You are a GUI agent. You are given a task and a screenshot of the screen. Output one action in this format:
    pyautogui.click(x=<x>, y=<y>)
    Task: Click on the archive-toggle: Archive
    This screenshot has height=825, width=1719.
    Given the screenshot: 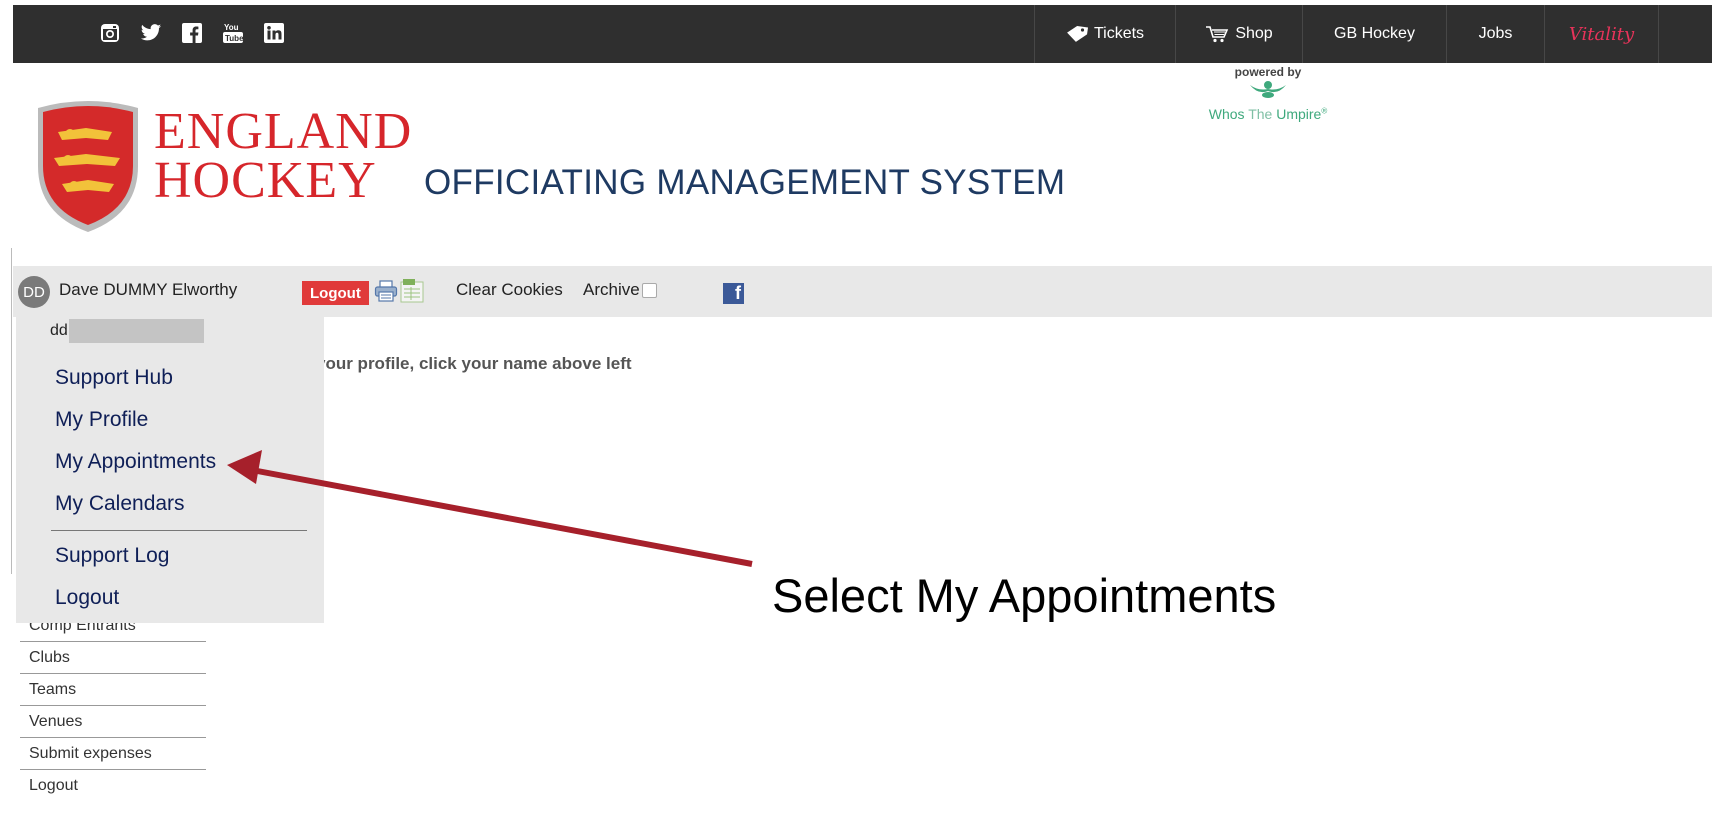 What is the action you would take?
    pyautogui.click(x=620, y=290)
    